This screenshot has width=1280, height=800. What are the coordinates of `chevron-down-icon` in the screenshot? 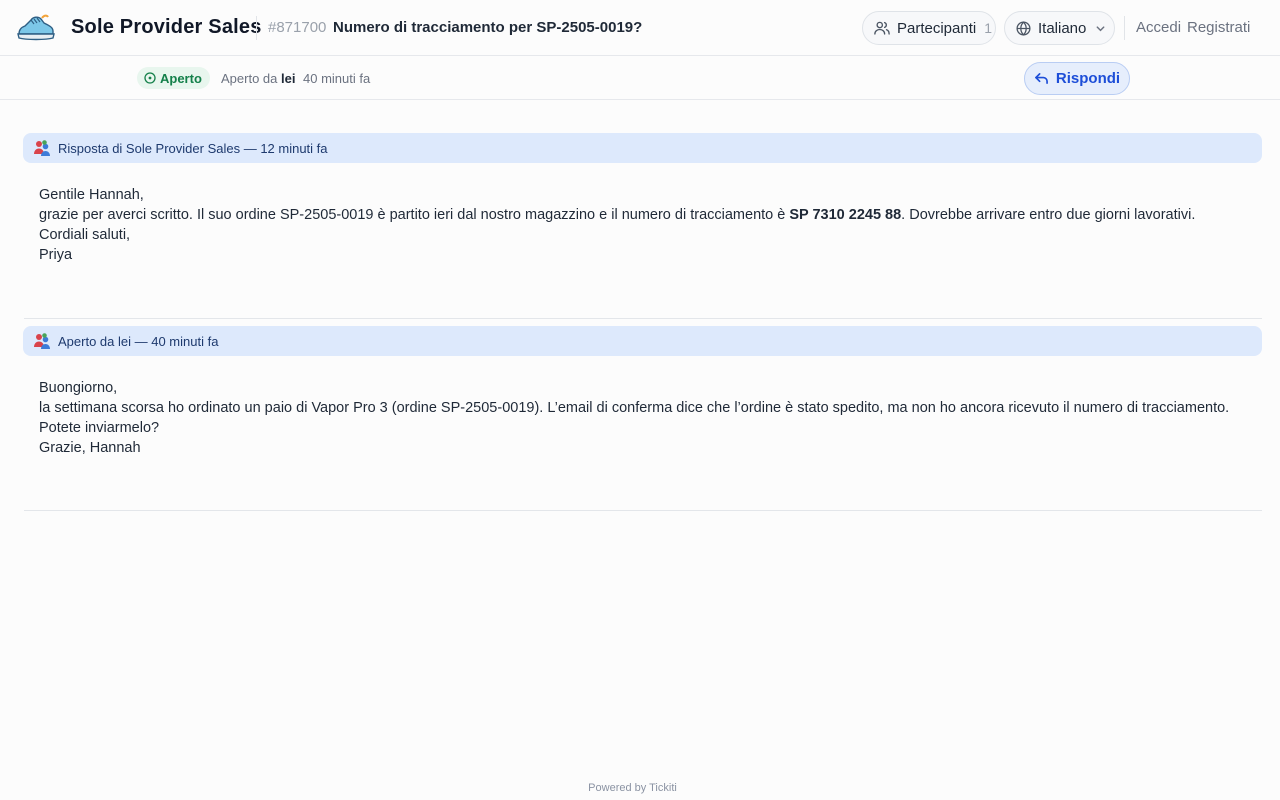 It's located at (1100, 28).